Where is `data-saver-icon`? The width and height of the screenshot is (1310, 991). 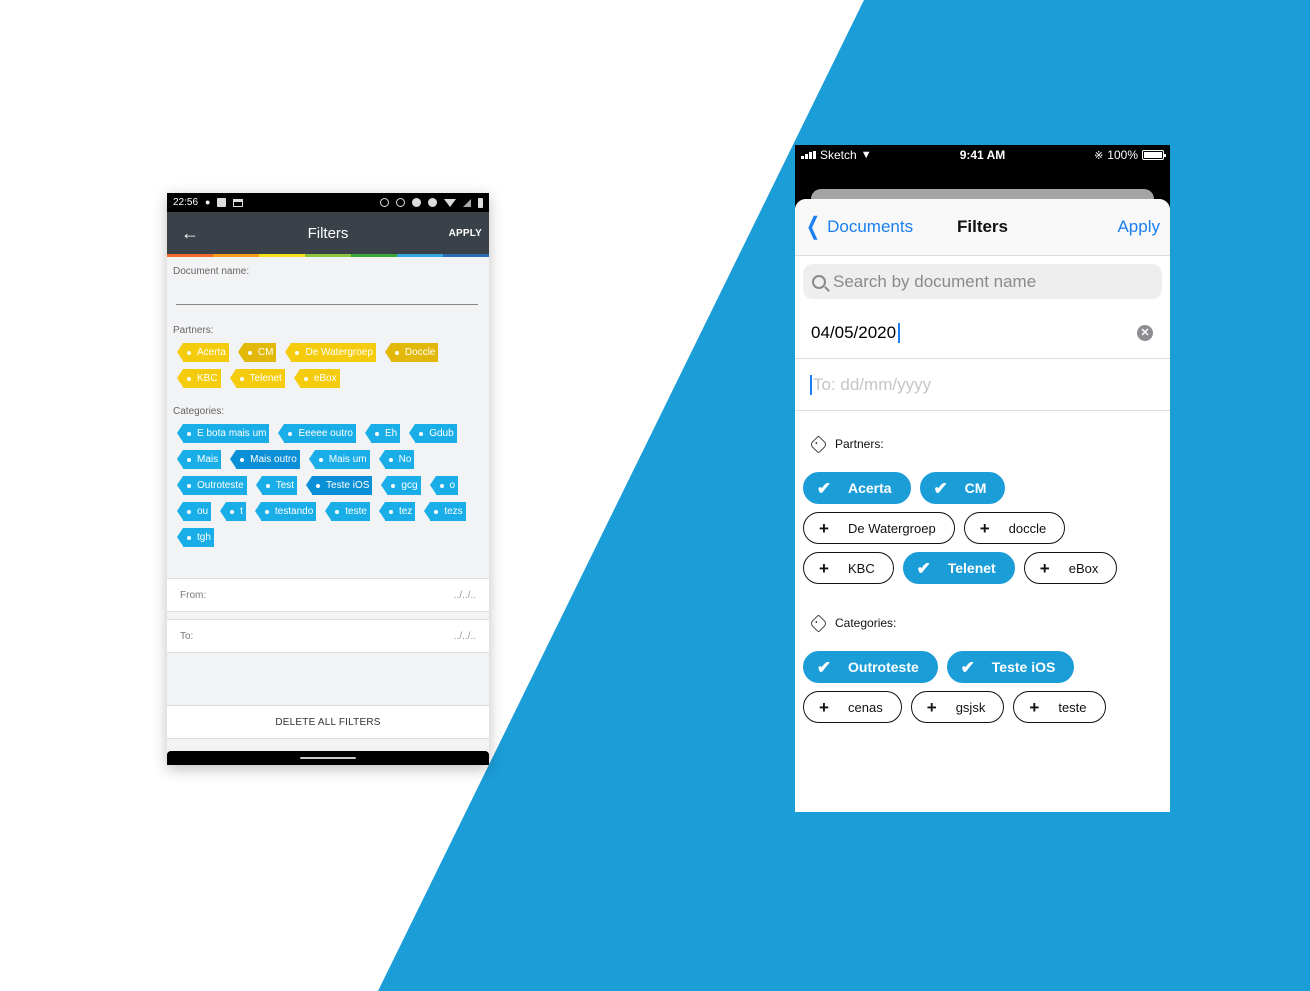 data-saver-icon is located at coordinates (400, 202).